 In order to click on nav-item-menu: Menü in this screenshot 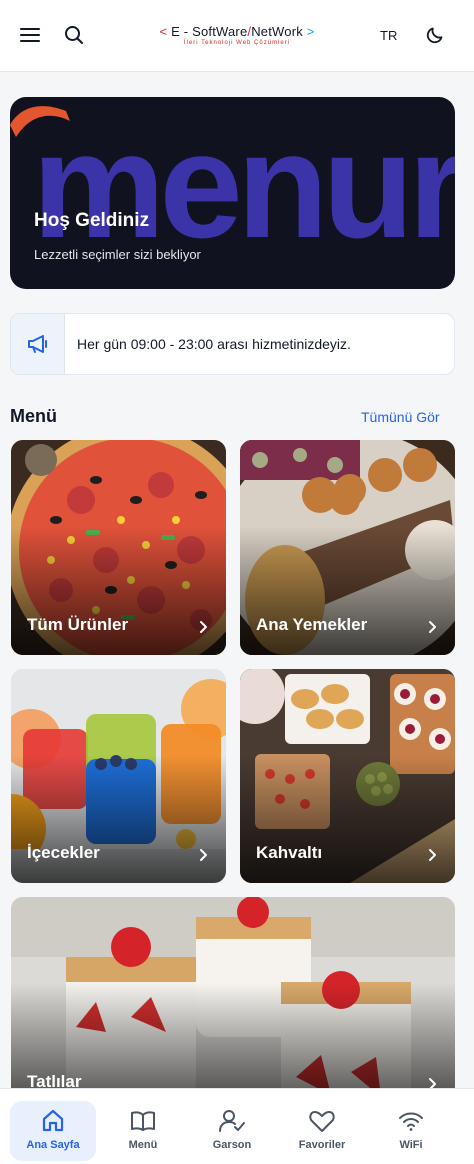, I will do `click(143, 1131)`.